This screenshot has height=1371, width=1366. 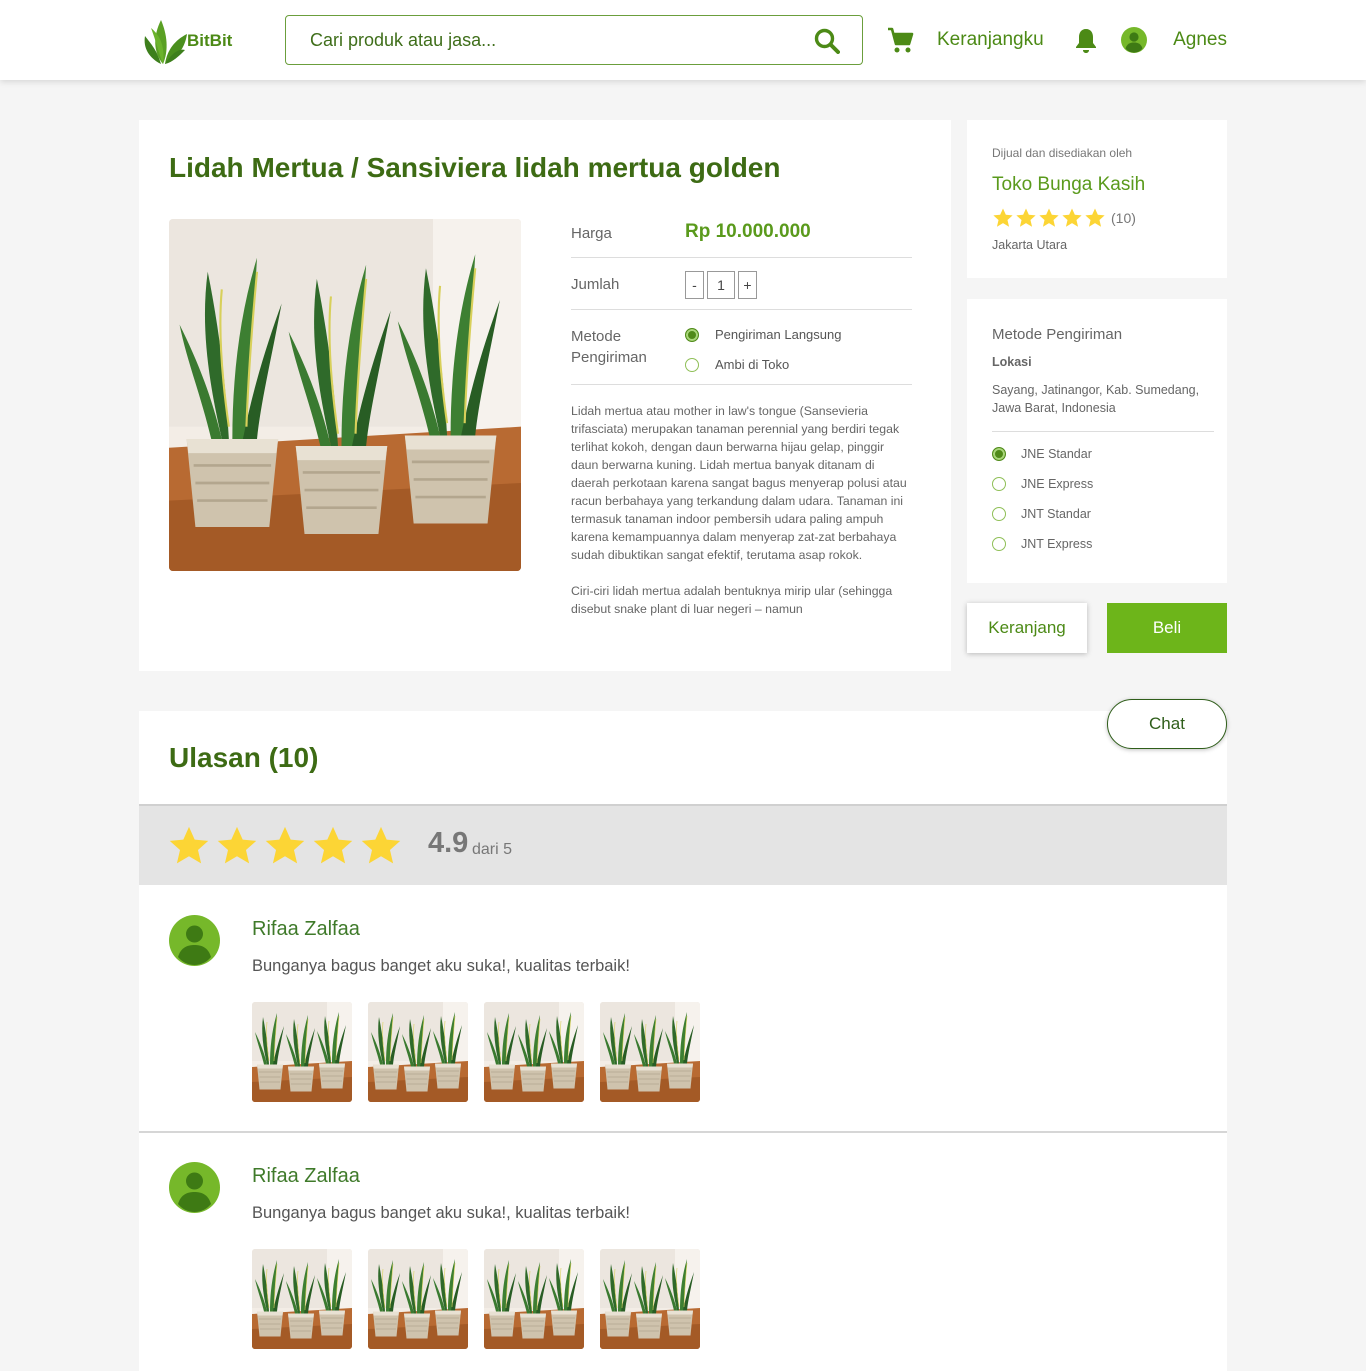 I want to click on seller-caption: Dijual dan disediakan oleh, so click(x=1062, y=153).